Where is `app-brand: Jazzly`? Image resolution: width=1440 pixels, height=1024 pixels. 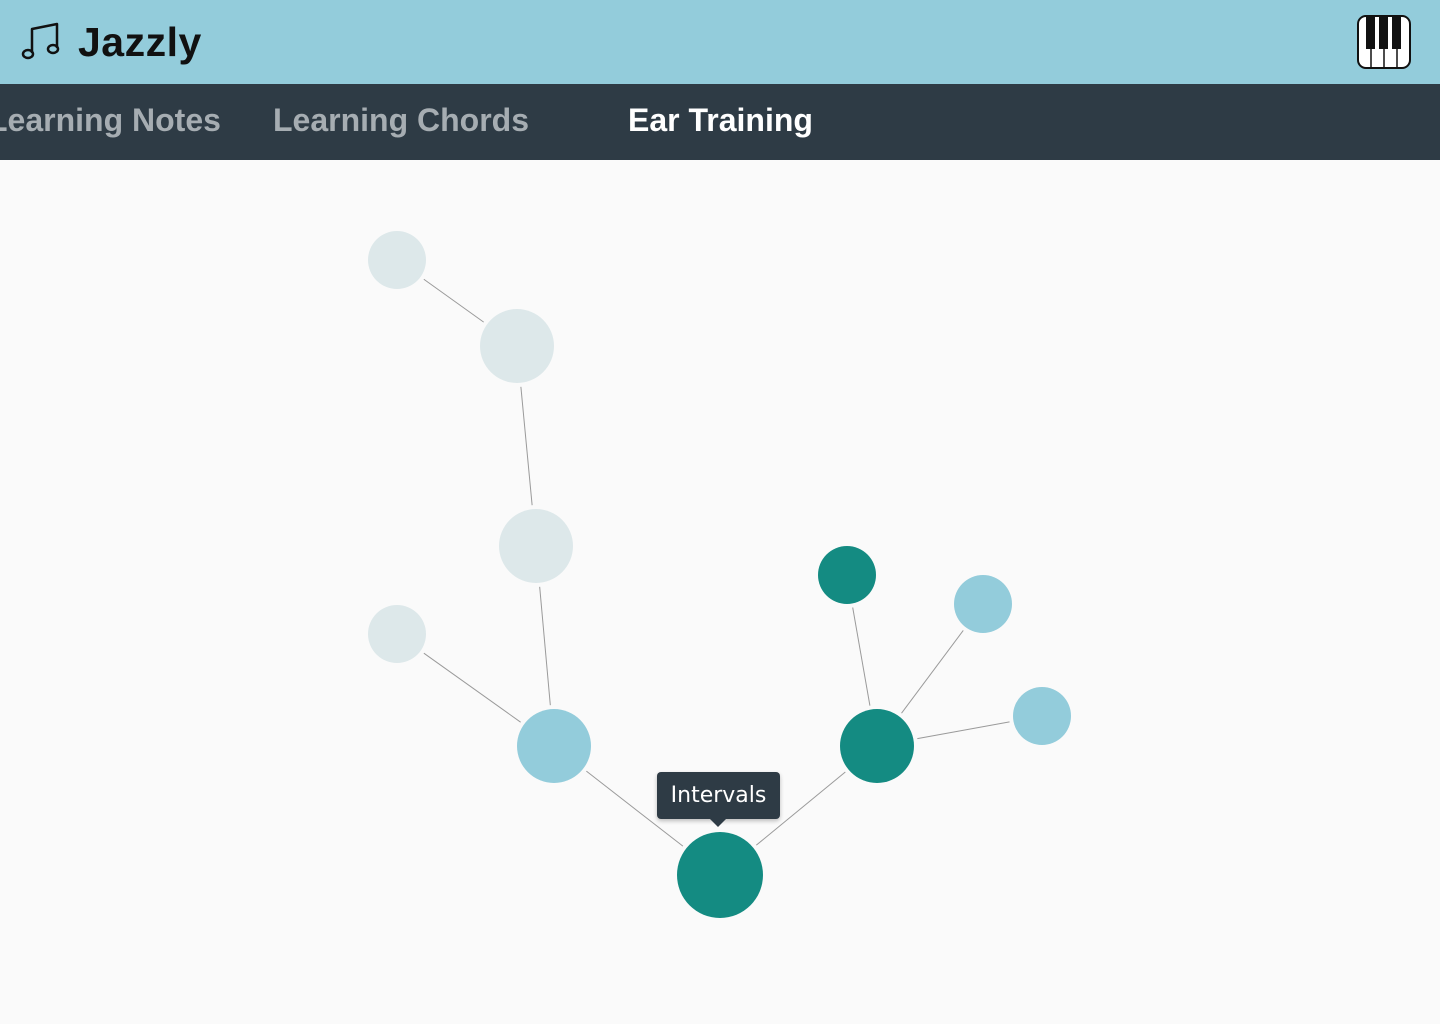
app-brand: Jazzly is located at coordinates (111, 42).